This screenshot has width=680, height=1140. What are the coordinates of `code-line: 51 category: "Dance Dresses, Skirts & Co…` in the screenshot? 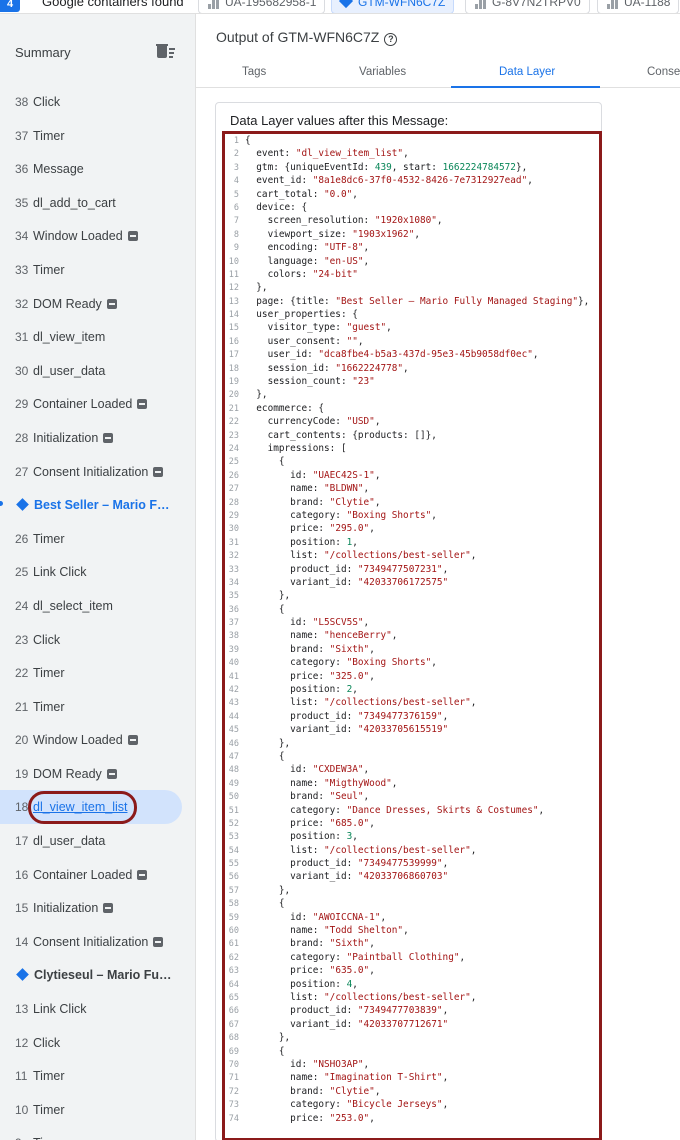 It's located at (412, 810).